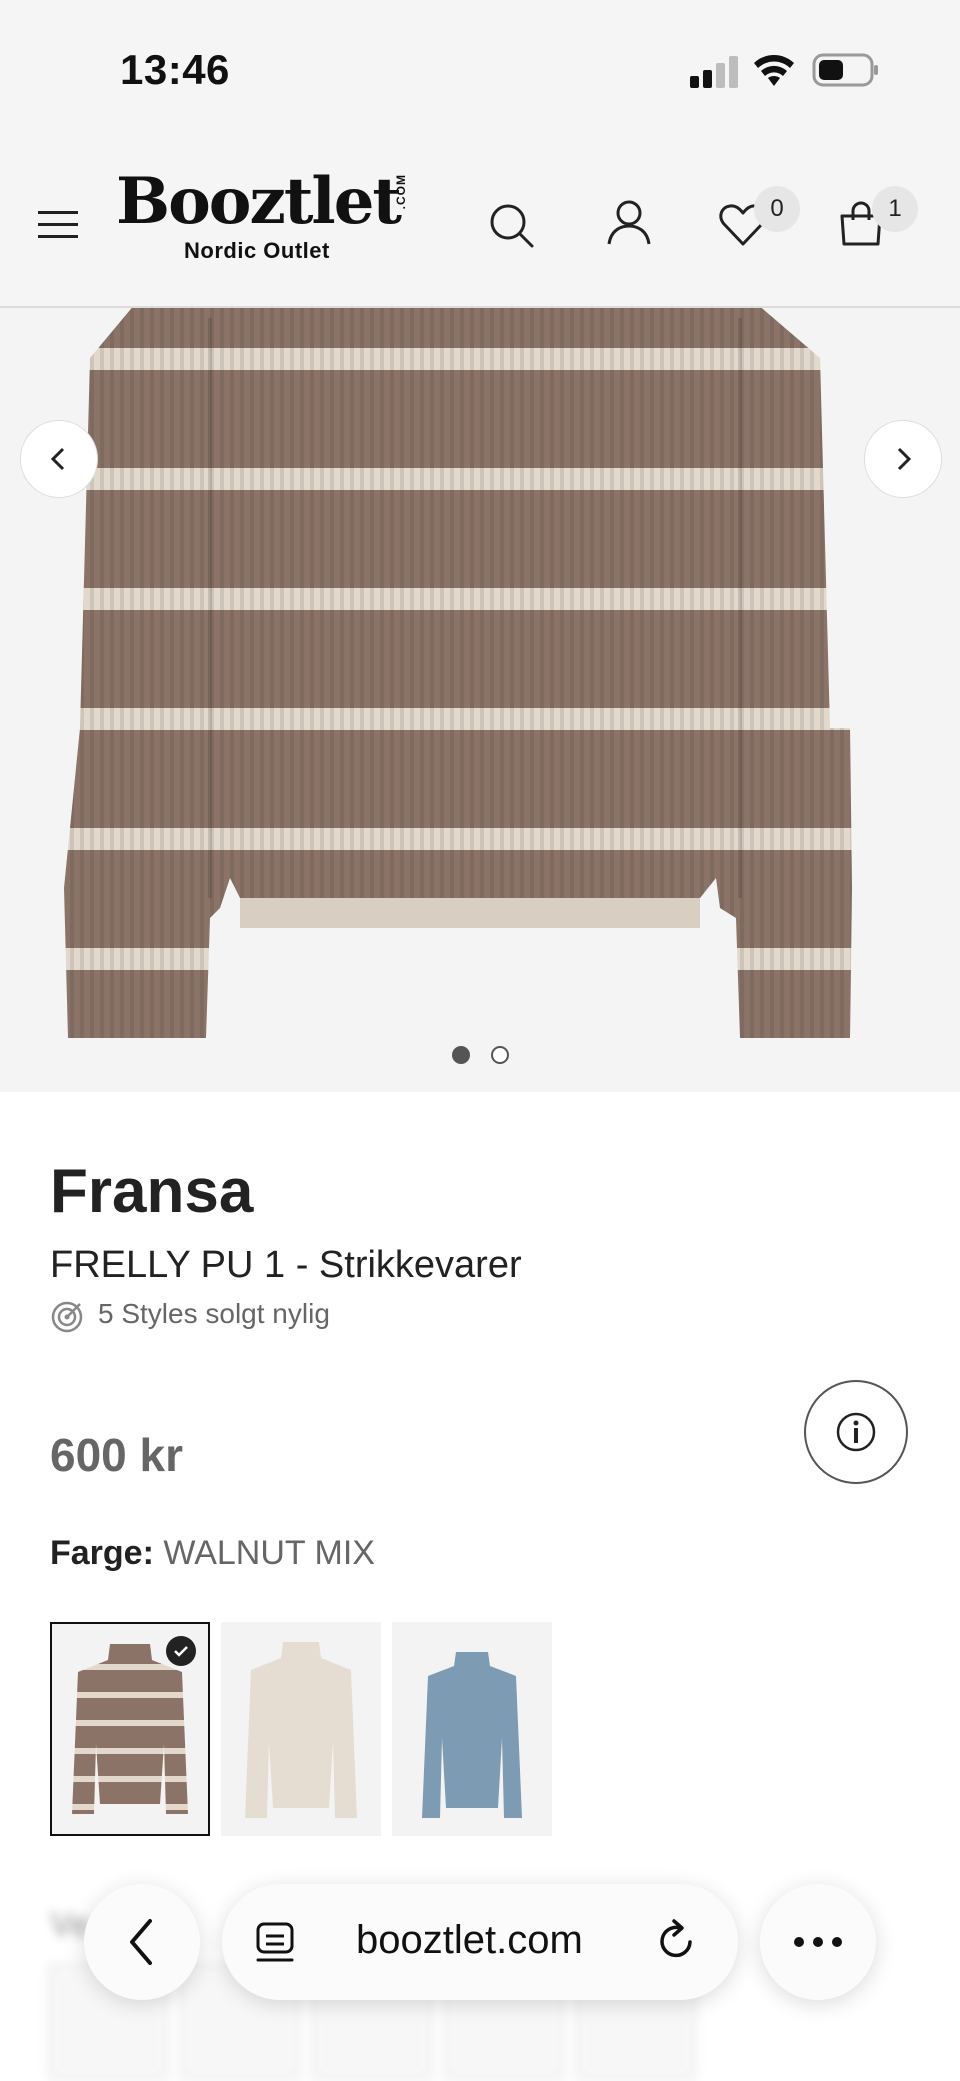 The height and width of the screenshot is (2081, 960). Describe the element at coordinates (277, 1943) in the screenshot. I see `tabs-icon` at that location.